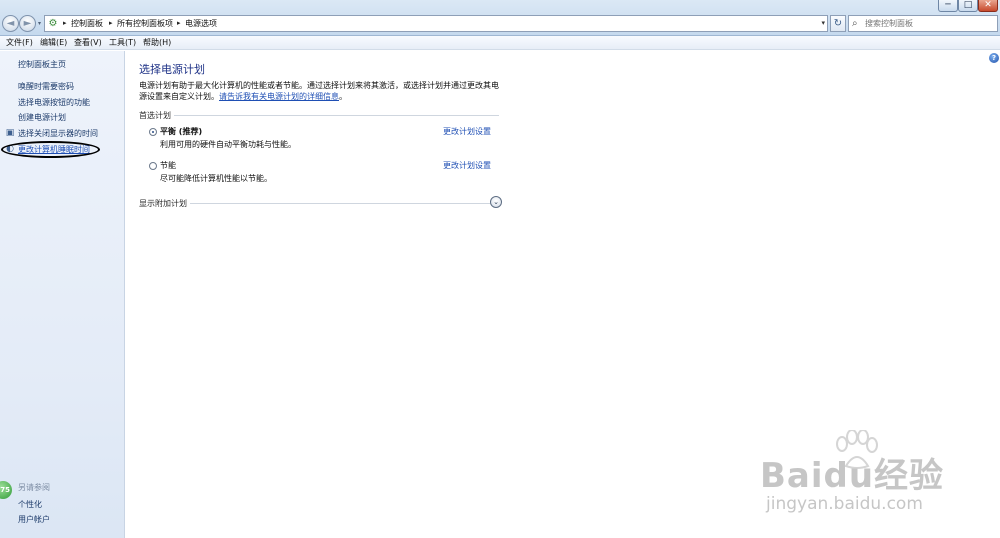  Describe the element at coordinates (201, 24) in the screenshot. I see `breadcrumb-power-options: 电源选项` at that location.